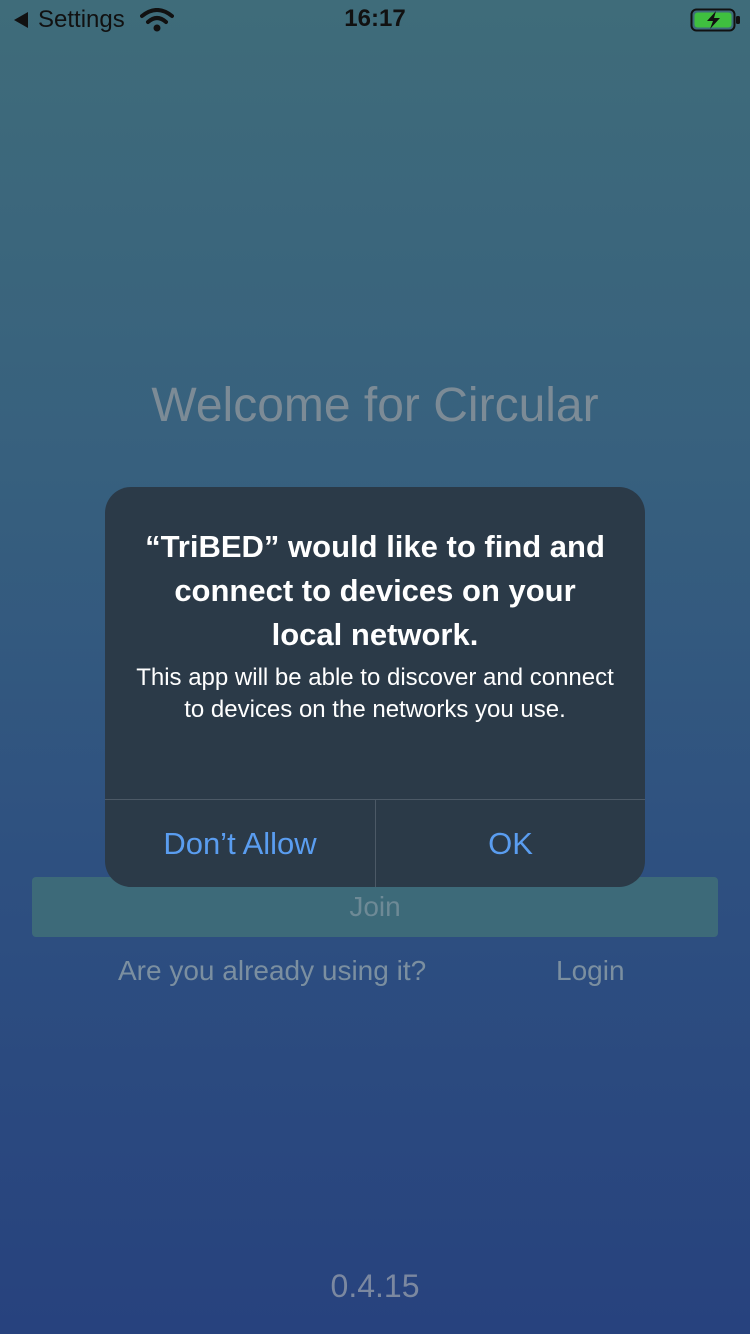 Image resolution: width=750 pixels, height=1334 pixels. Describe the element at coordinates (240, 843) in the screenshot. I see `dont-allow-button: Don’t Allow` at that location.